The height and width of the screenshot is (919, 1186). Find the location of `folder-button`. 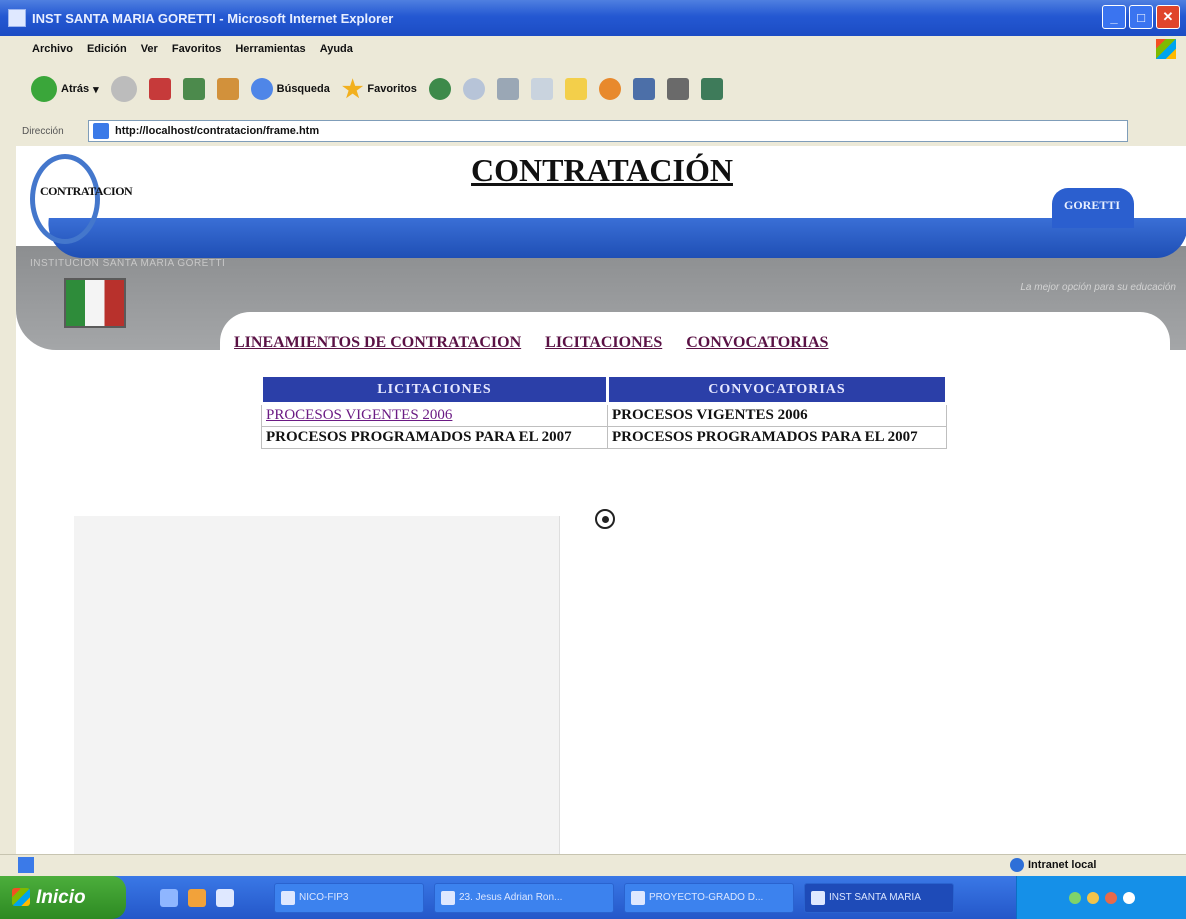

folder-button is located at coordinates (576, 89).